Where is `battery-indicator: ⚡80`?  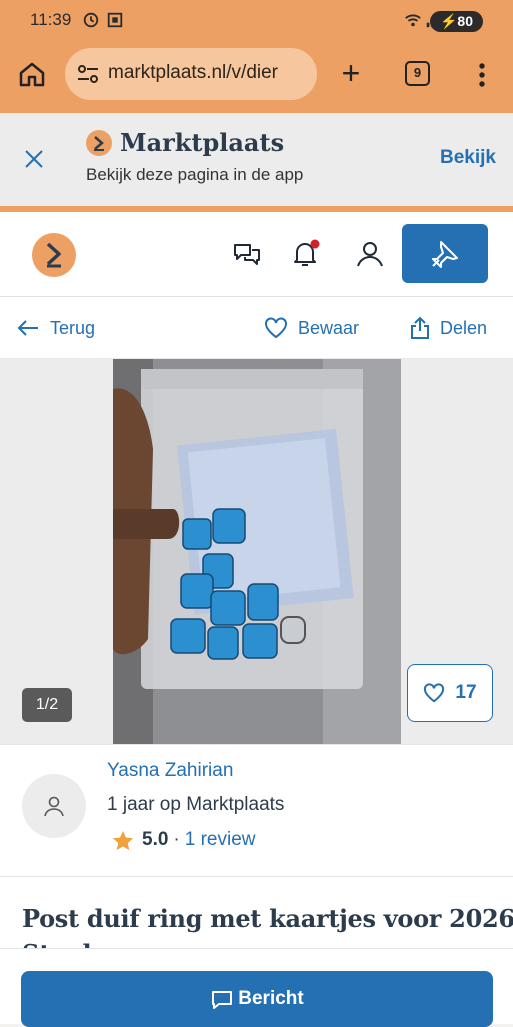
battery-indicator: ⚡80 is located at coordinates (456, 21).